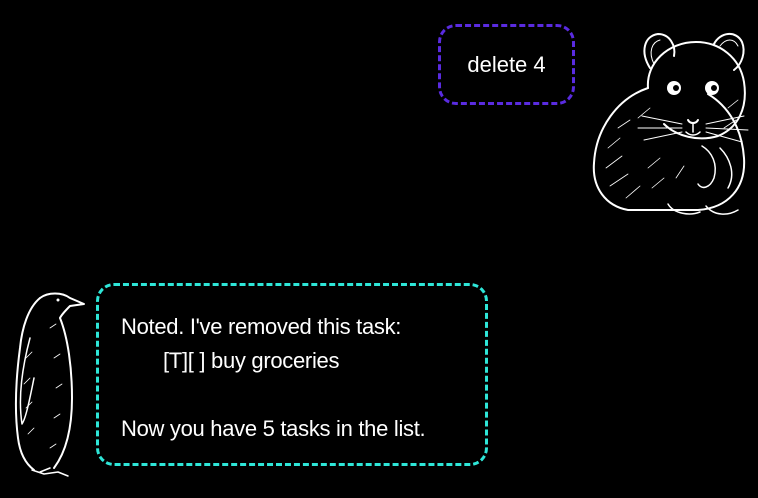  I want to click on bot-message-line-2: [T][ ] buy groceries, so click(251, 360).